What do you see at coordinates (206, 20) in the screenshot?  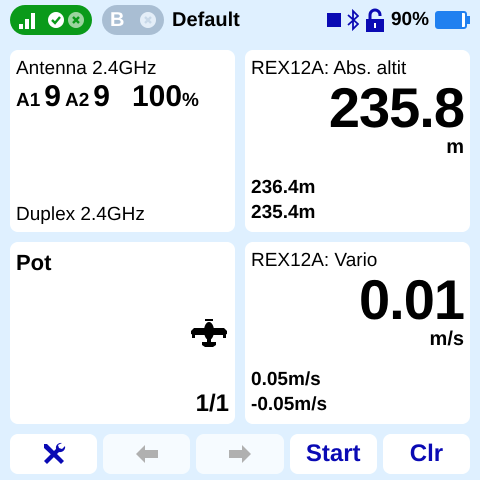 I see `model-name: Default` at bounding box center [206, 20].